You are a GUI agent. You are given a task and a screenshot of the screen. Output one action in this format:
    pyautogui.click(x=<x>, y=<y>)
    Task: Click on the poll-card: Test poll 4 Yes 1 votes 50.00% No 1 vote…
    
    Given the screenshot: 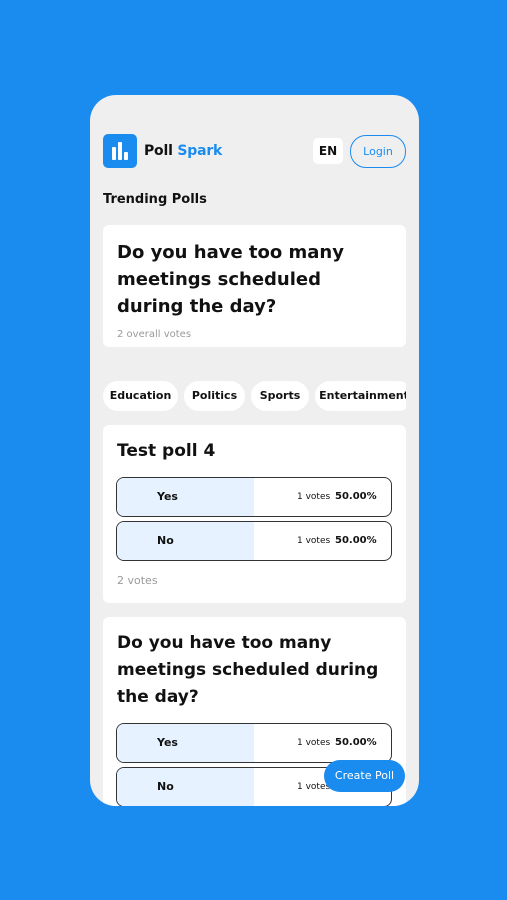 What is the action you would take?
    pyautogui.click(x=254, y=514)
    